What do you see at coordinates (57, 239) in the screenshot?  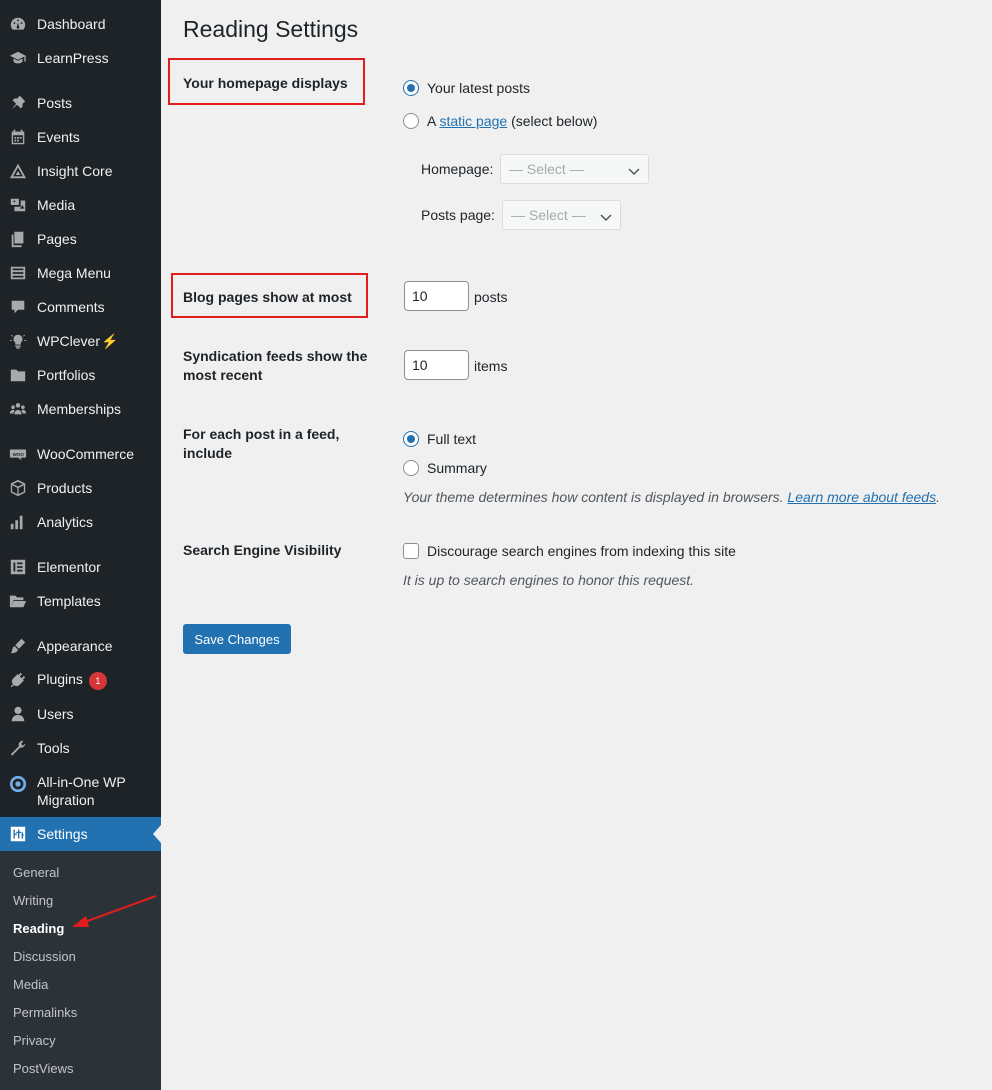 I see `sidebar-item-label: Pages` at bounding box center [57, 239].